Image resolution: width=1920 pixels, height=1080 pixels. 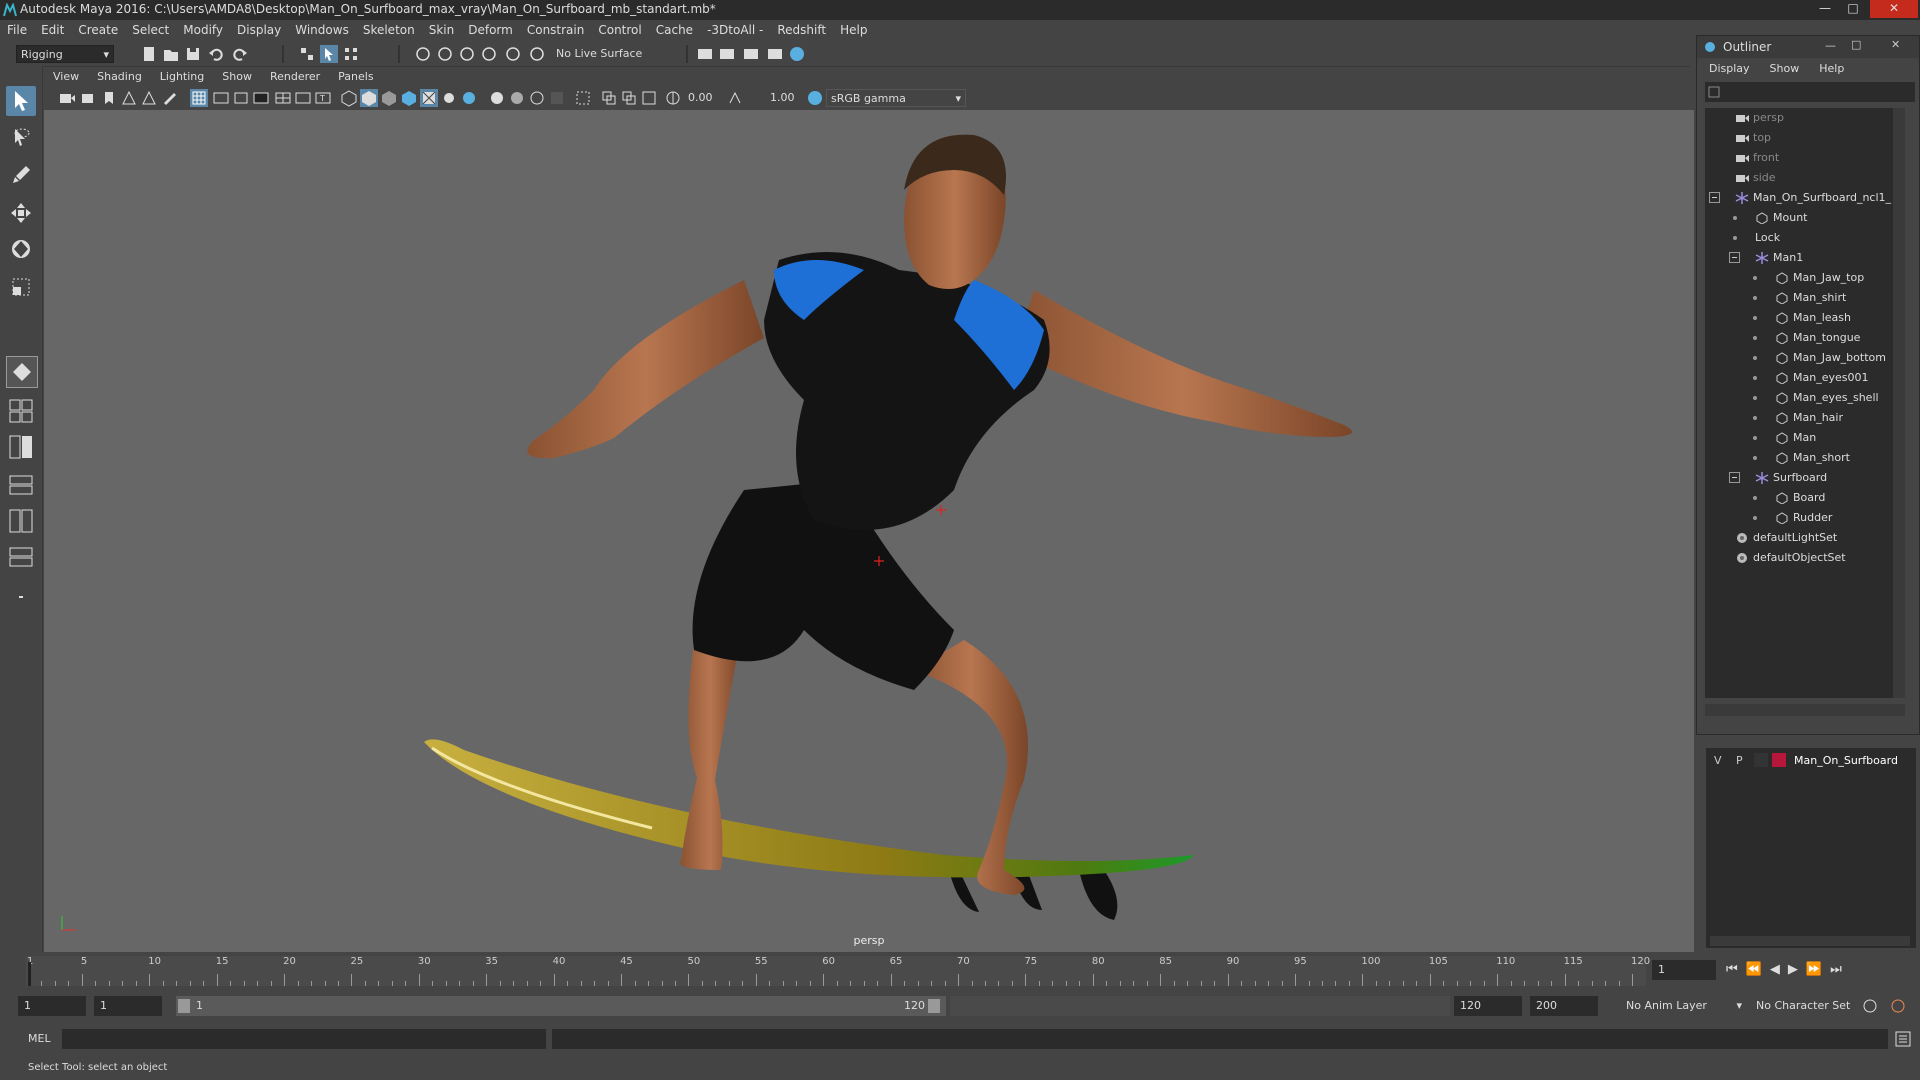 I want to click on outliner-item: Lock, so click(x=1805, y=238).